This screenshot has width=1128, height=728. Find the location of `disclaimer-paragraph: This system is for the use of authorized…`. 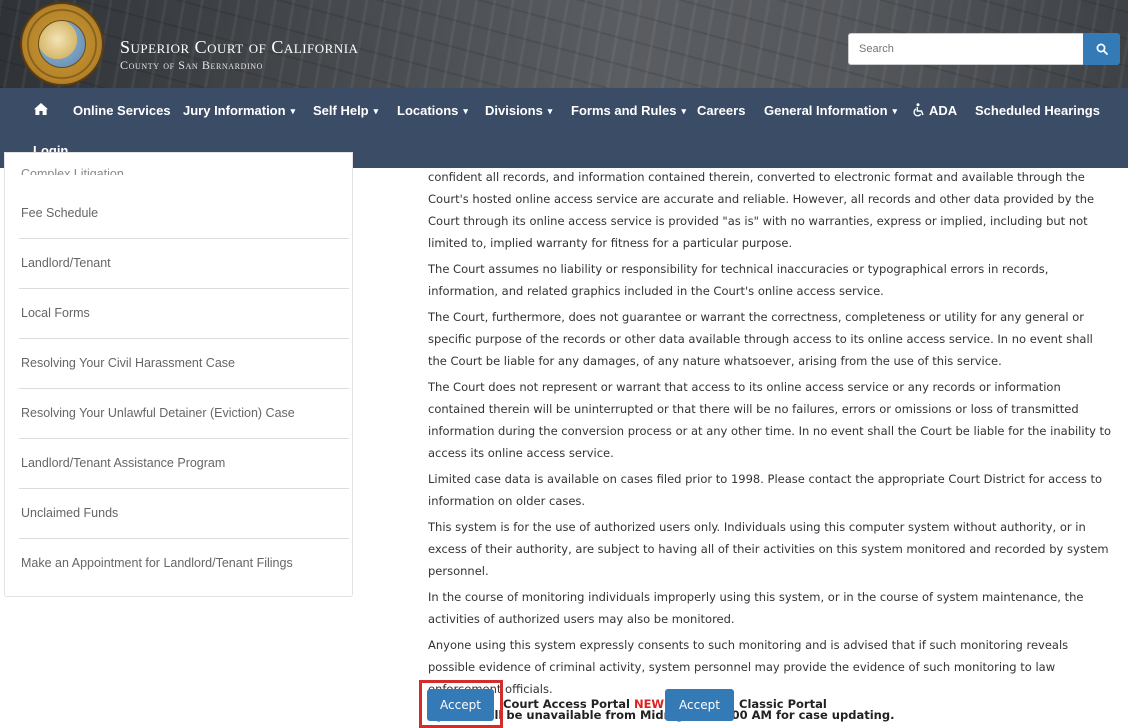

disclaimer-paragraph: This system is for the use of authorized… is located at coordinates (768, 549).